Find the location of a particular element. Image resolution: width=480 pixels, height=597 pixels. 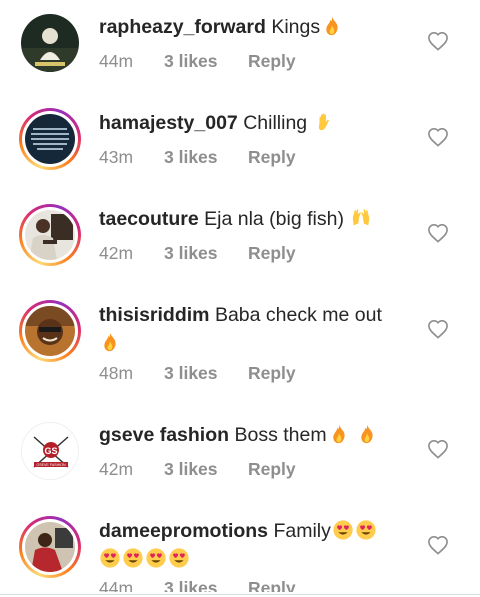

gseve-logo: GS GSEVE FASHION is located at coordinates (50, 451).